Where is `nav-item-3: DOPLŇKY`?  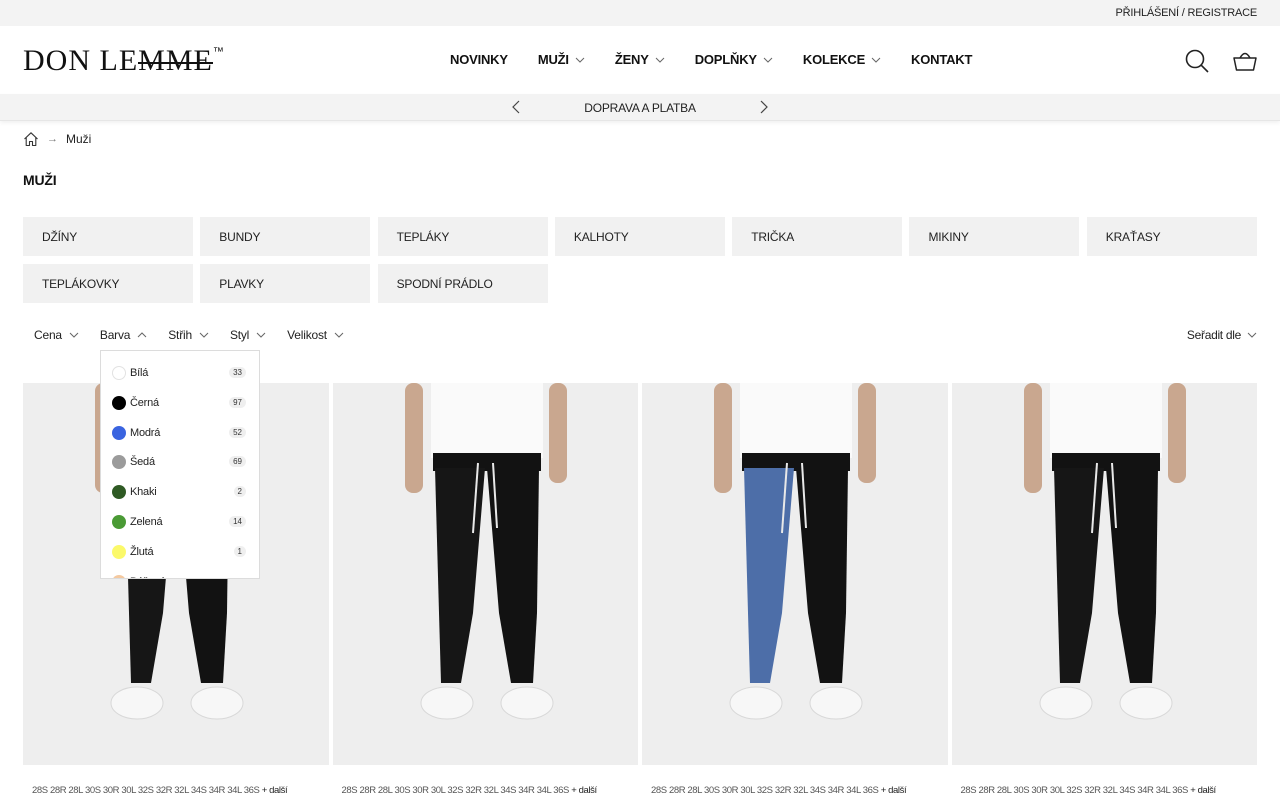
nav-item-3: DOPLŇKY is located at coordinates (734, 59).